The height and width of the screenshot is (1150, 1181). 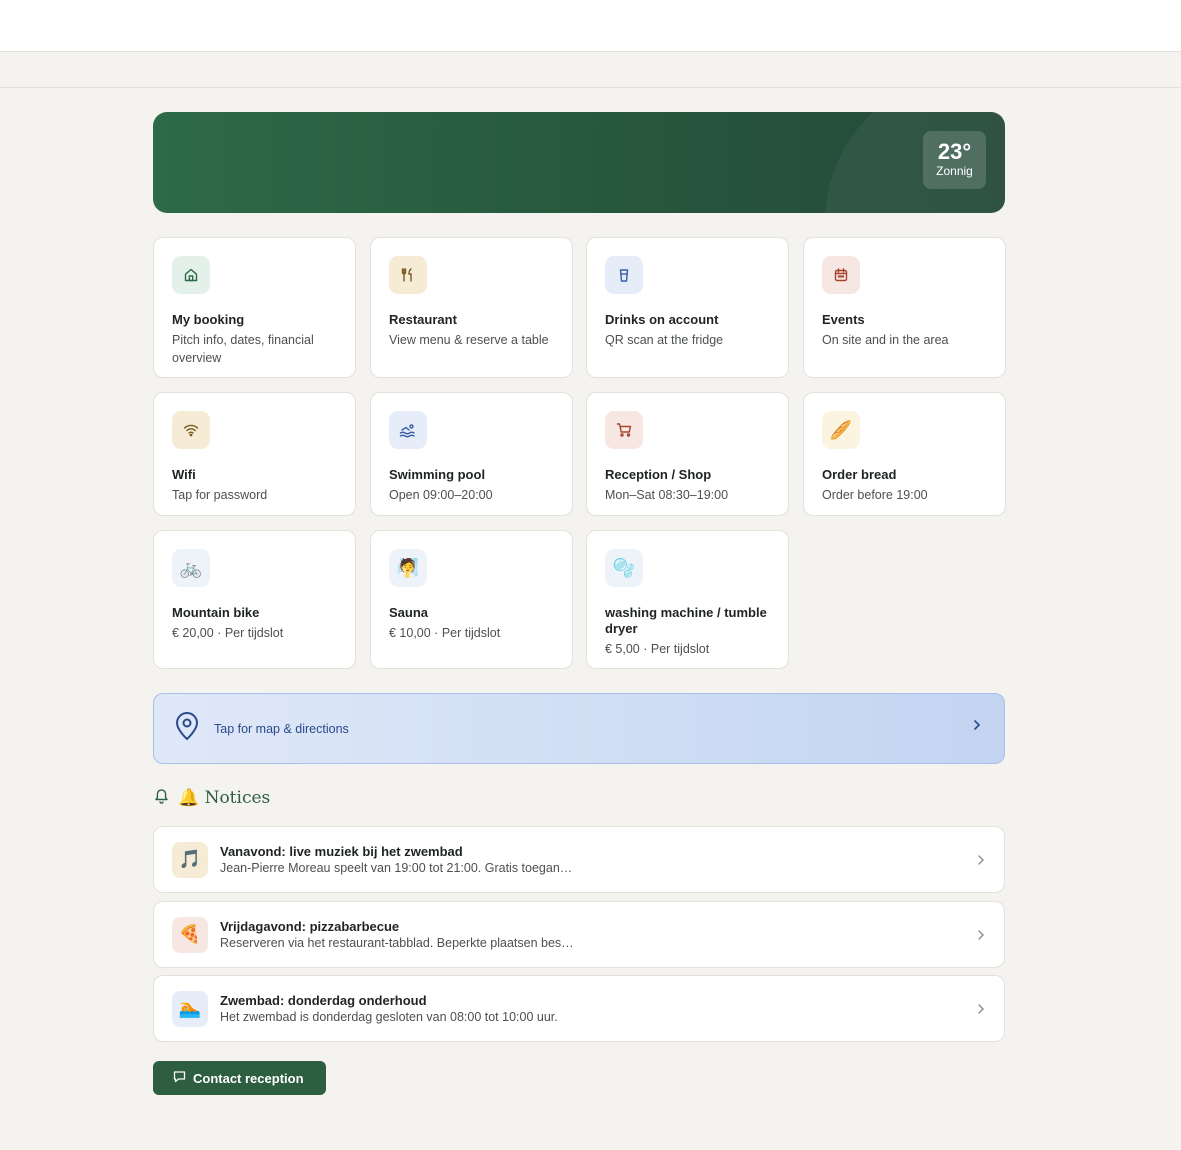 I want to click on card-title: Wifi, so click(x=184, y=474).